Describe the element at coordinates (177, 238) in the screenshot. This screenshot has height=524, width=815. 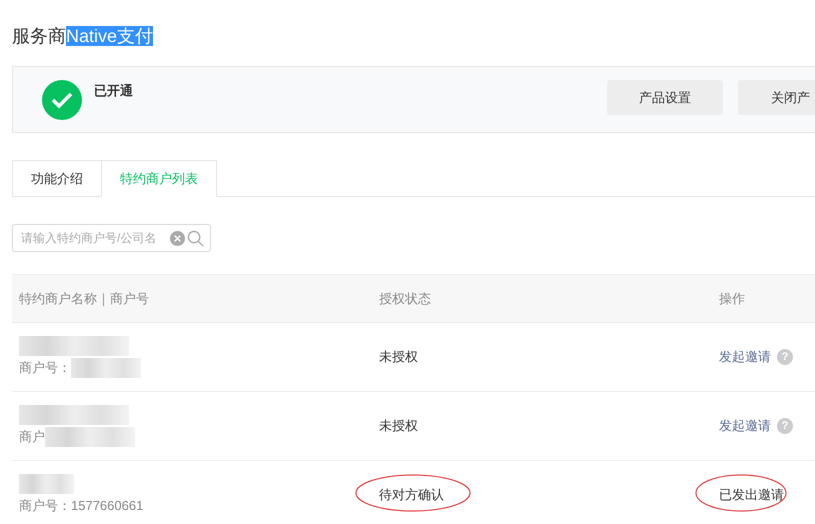
I see `clear-icon` at that location.